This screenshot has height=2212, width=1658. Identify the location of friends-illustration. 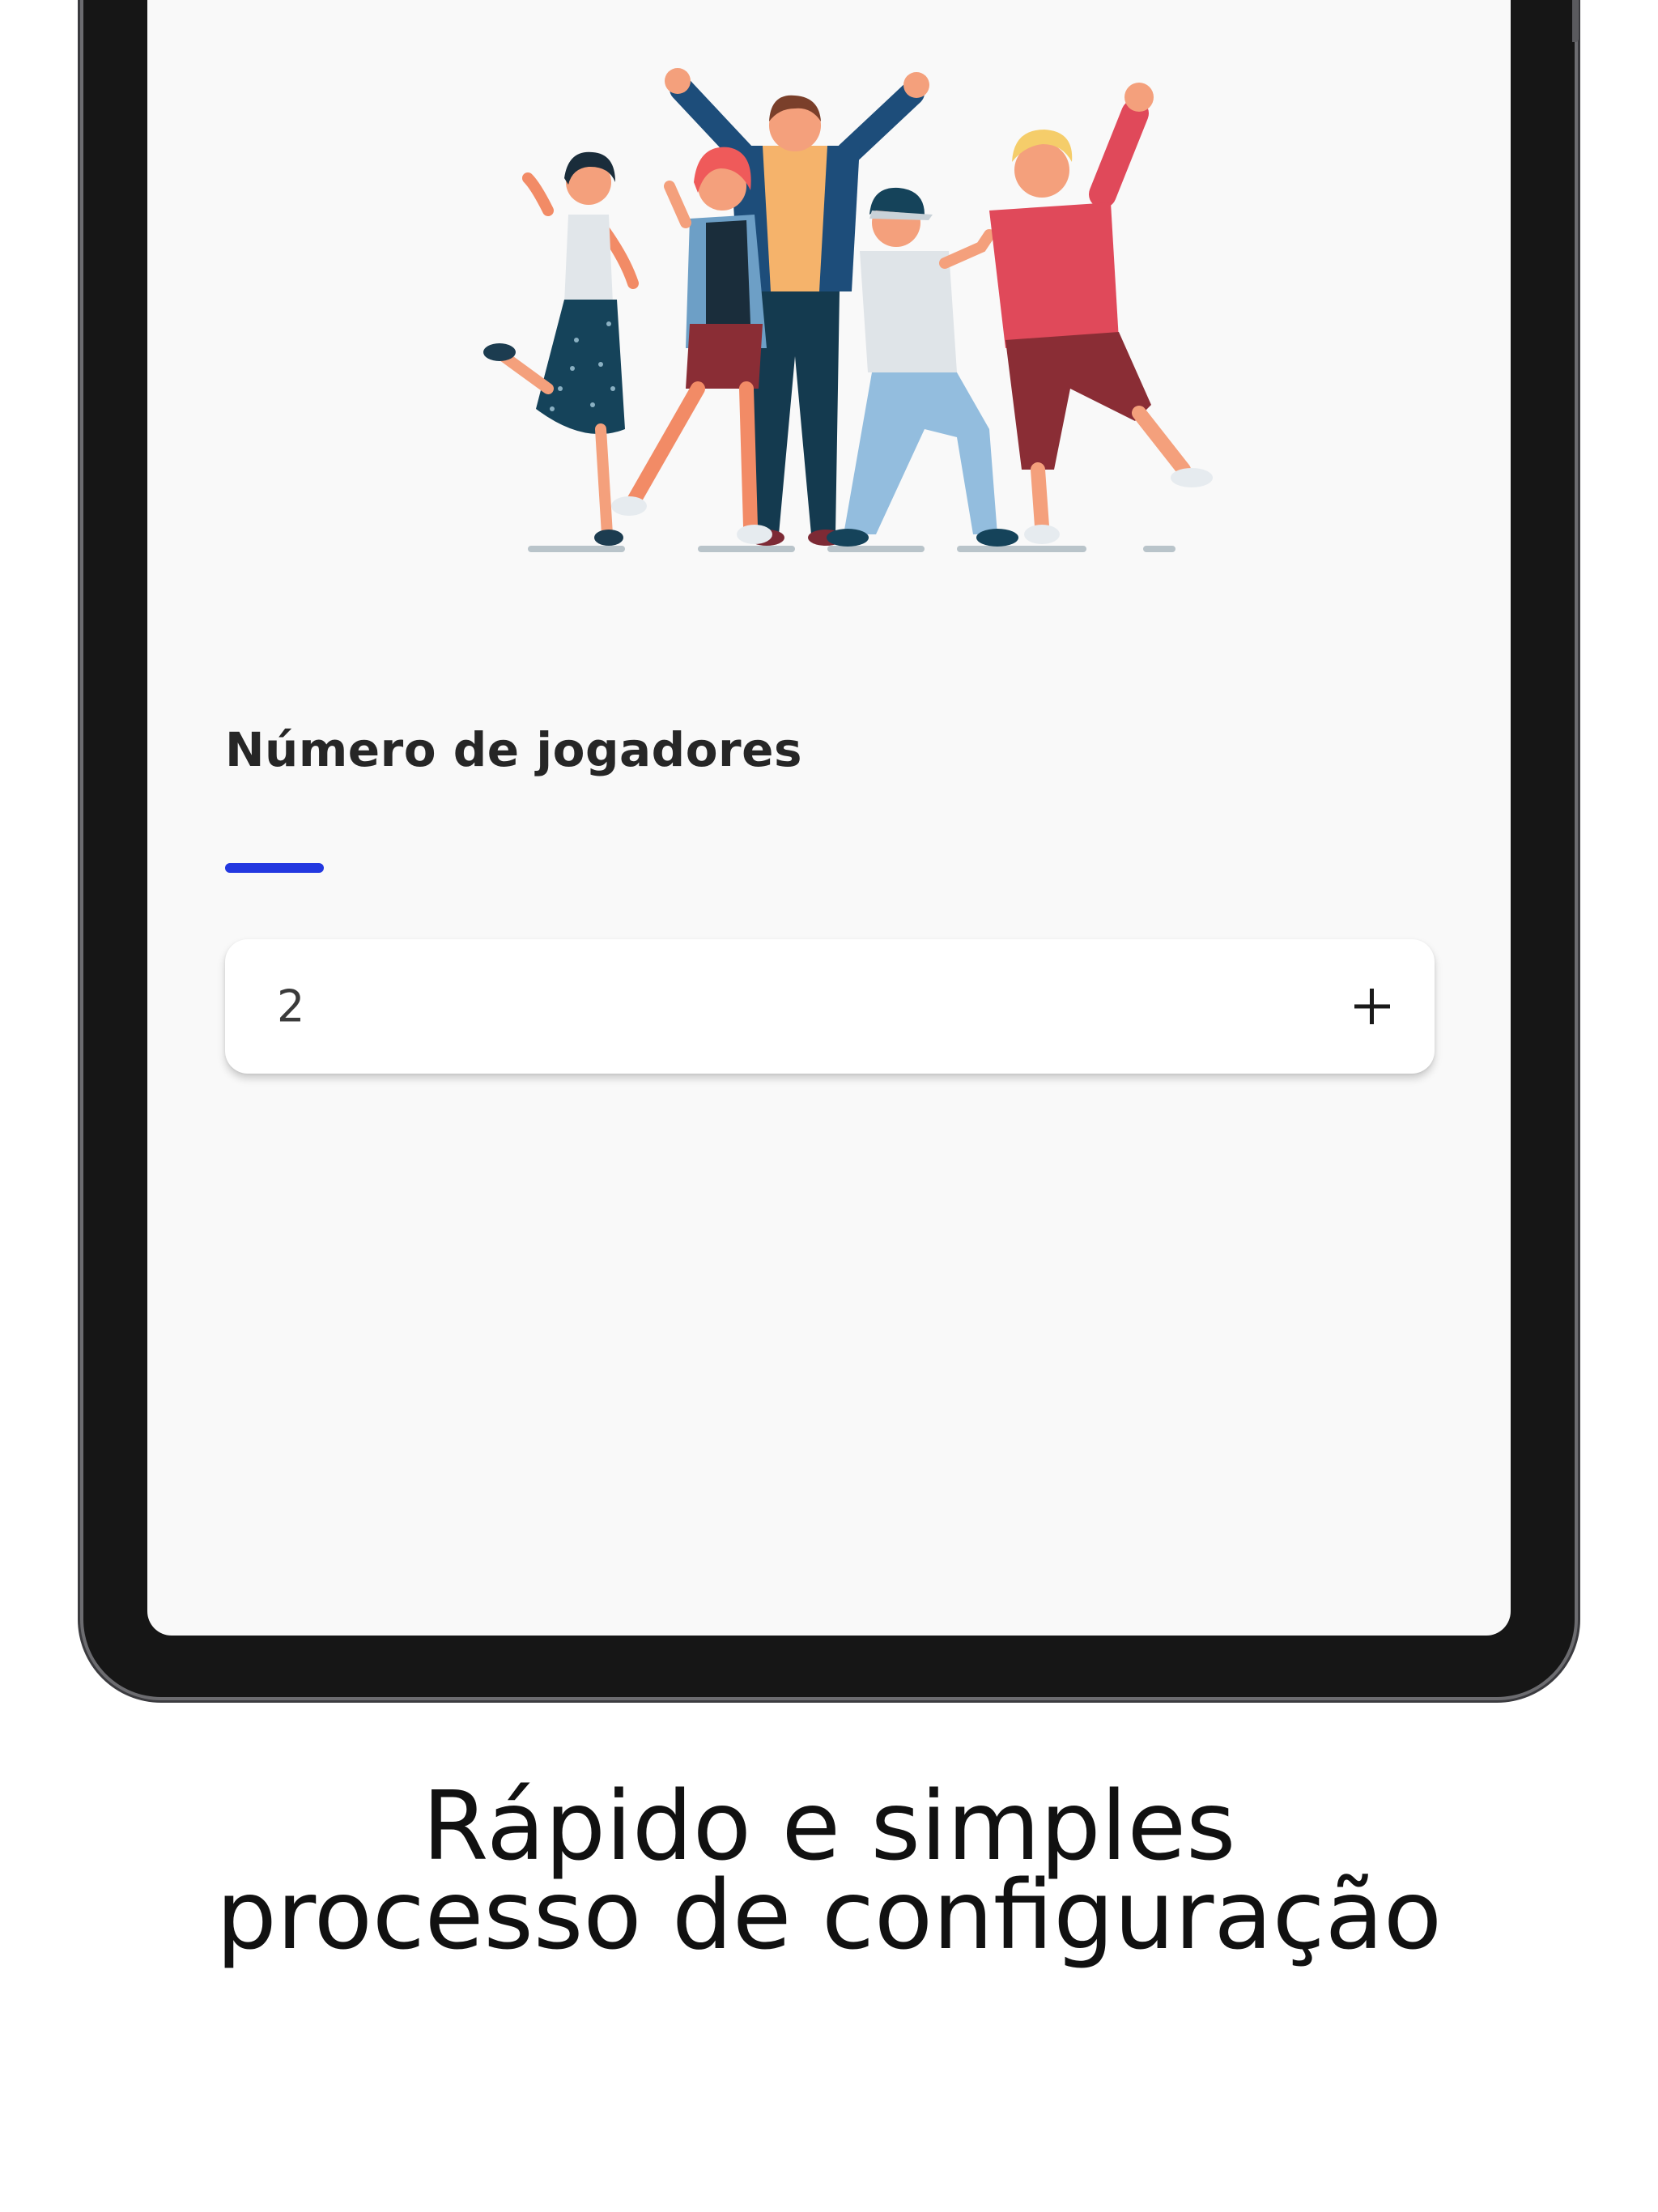
(848, 310).